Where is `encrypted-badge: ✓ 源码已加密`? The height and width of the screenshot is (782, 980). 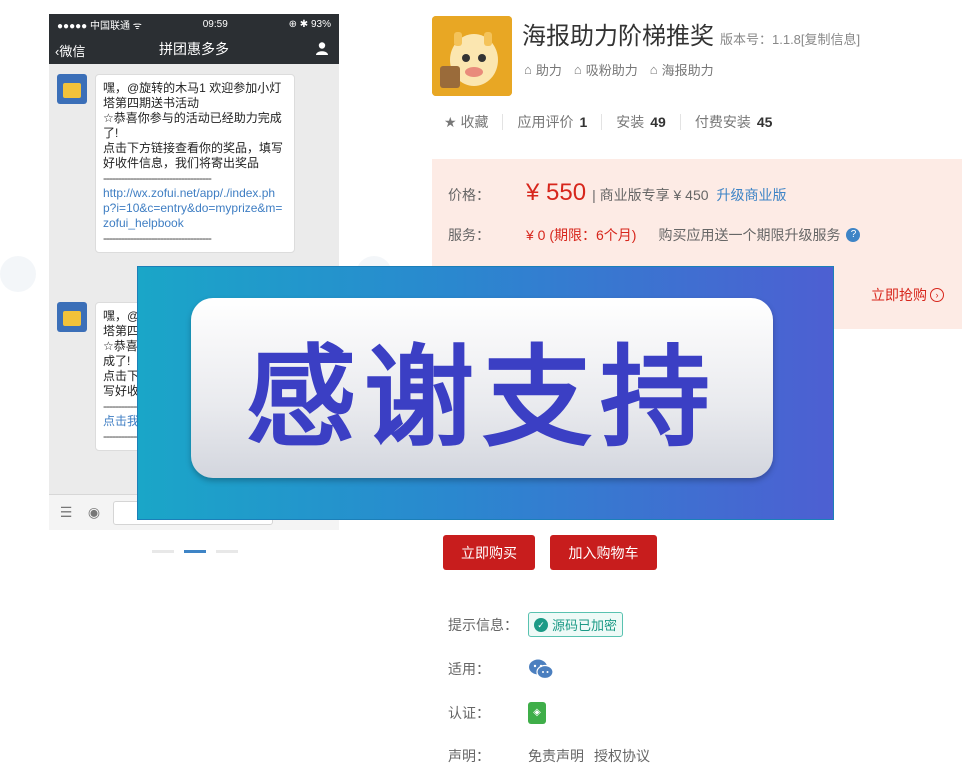
encrypted-badge: ✓ 源码已加密 is located at coordinates (576, 624).